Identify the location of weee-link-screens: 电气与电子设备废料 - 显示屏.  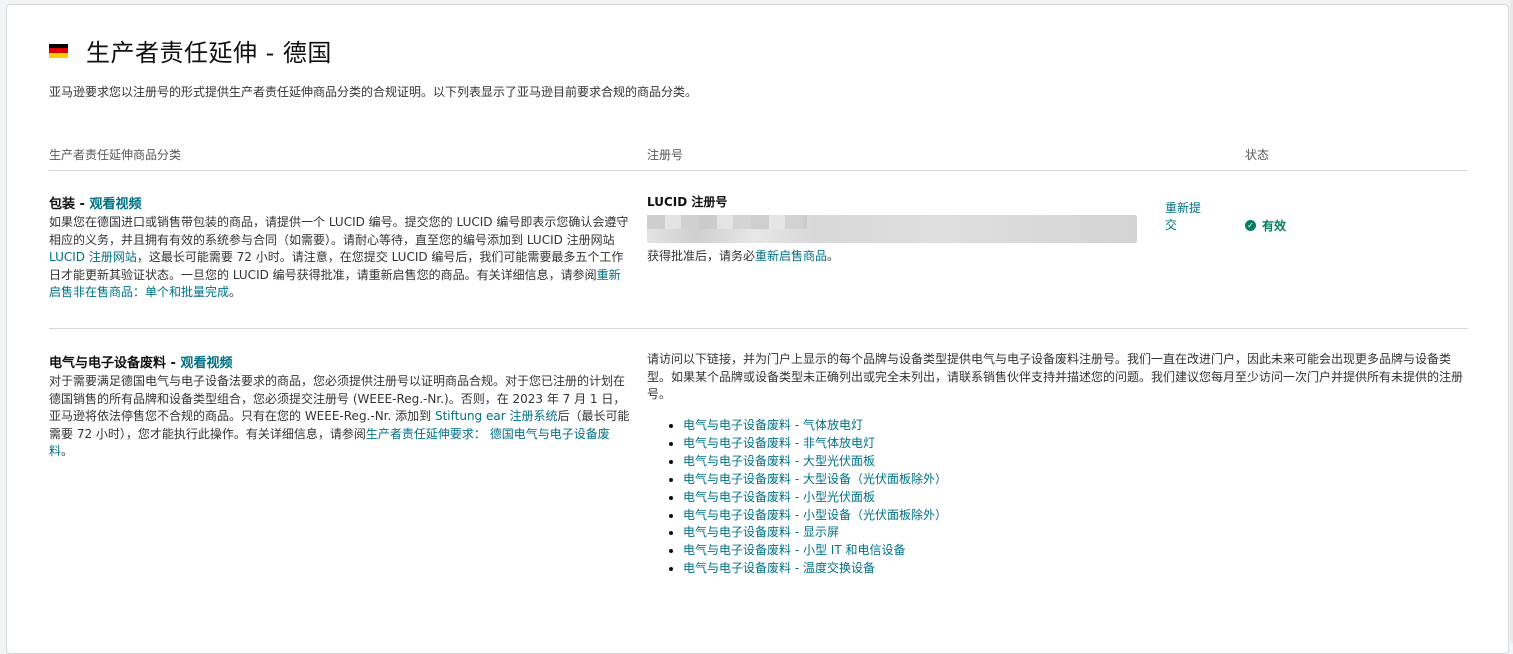
(761, 532).